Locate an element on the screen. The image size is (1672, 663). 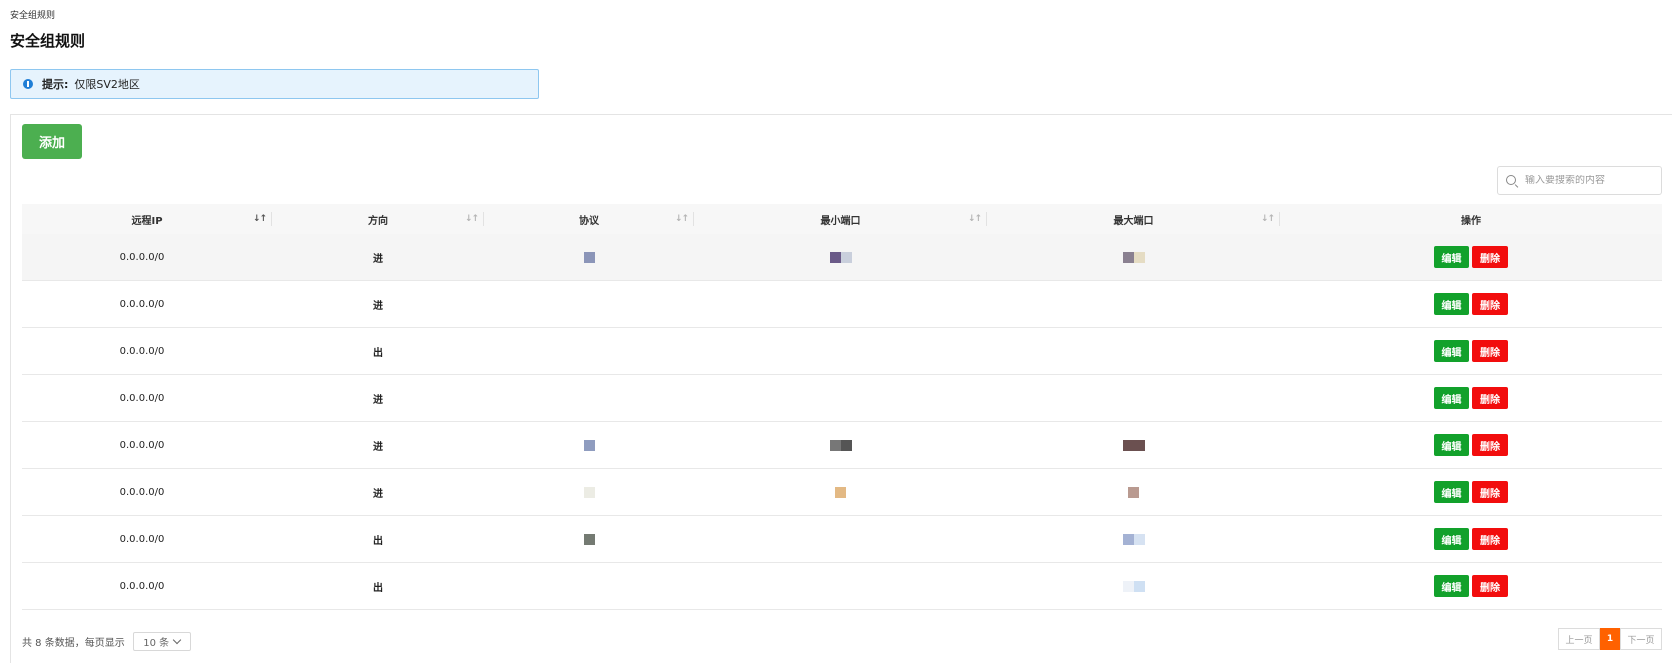
next-page-button: 下一页 is located at coordinates (1641, 639).